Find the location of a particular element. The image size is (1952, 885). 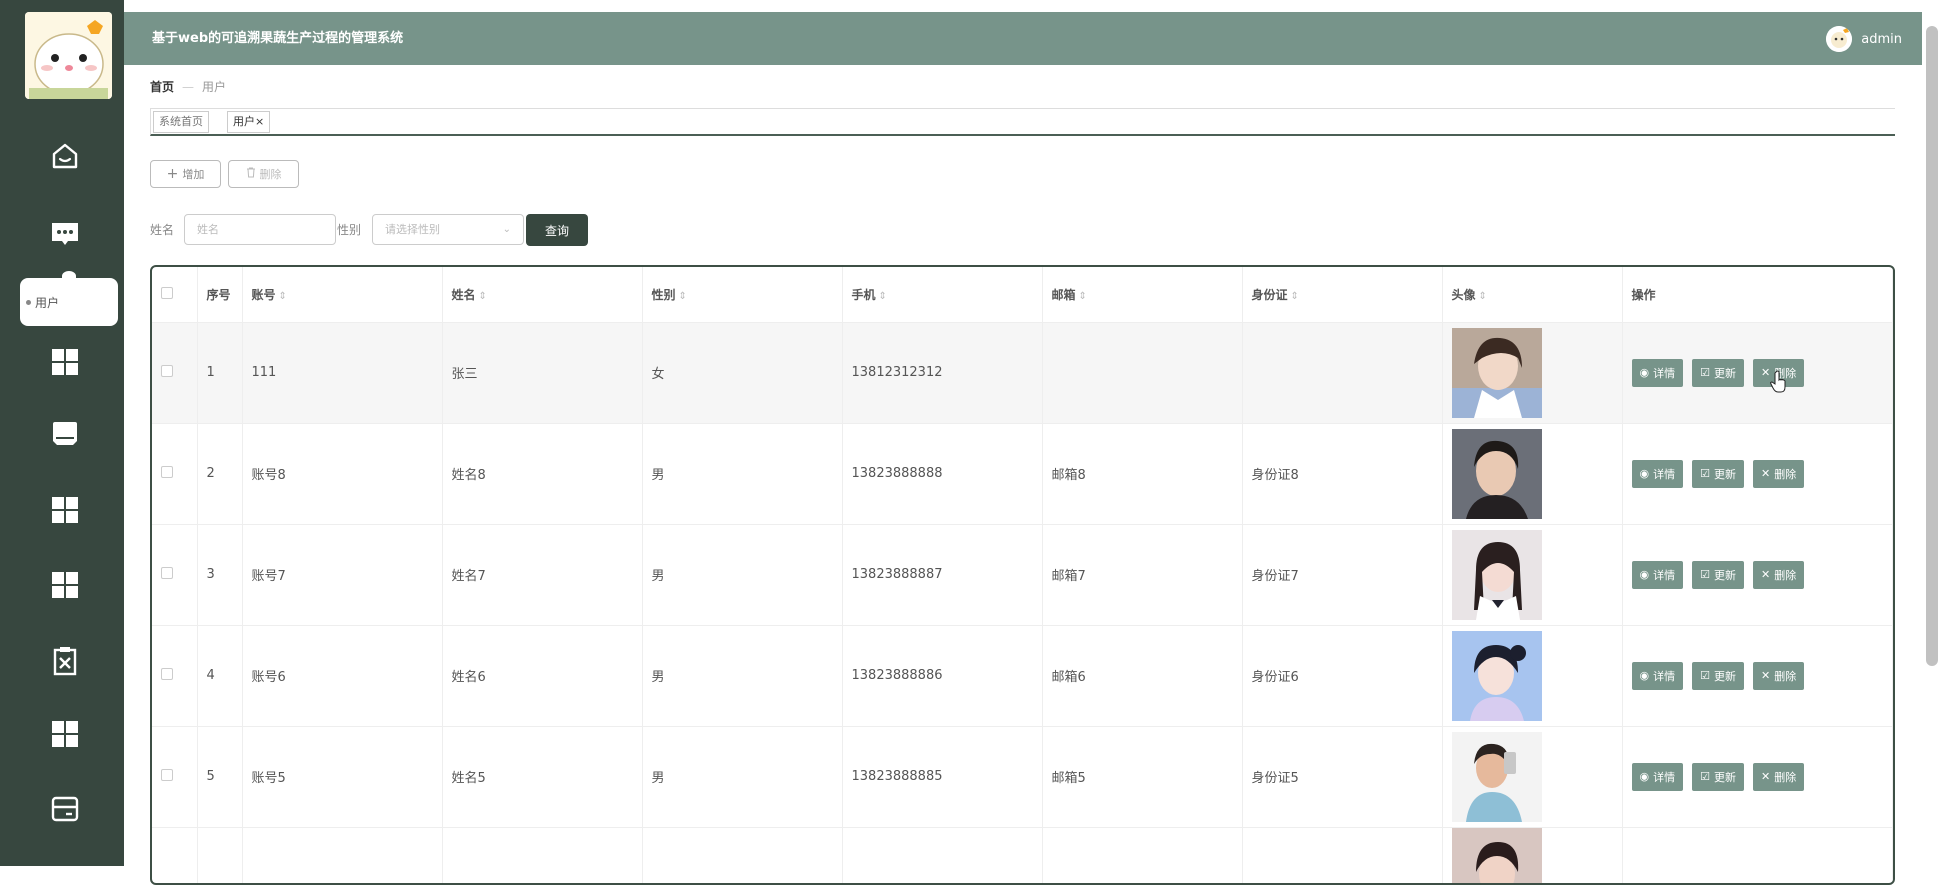

select-all-header is located at coordinates (174, 294).